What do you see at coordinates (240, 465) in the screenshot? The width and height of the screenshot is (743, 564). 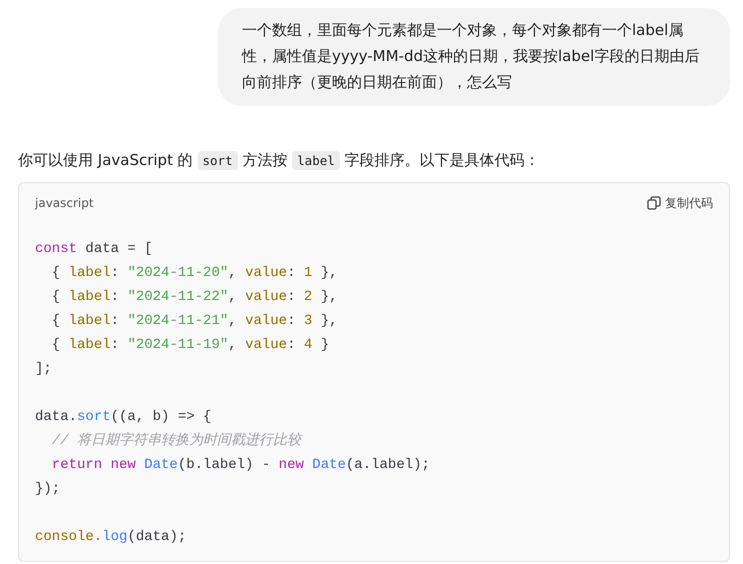 I see `code-line: return new Date(b.label) - new Date(a.label);` at bounding box center [240, 465].